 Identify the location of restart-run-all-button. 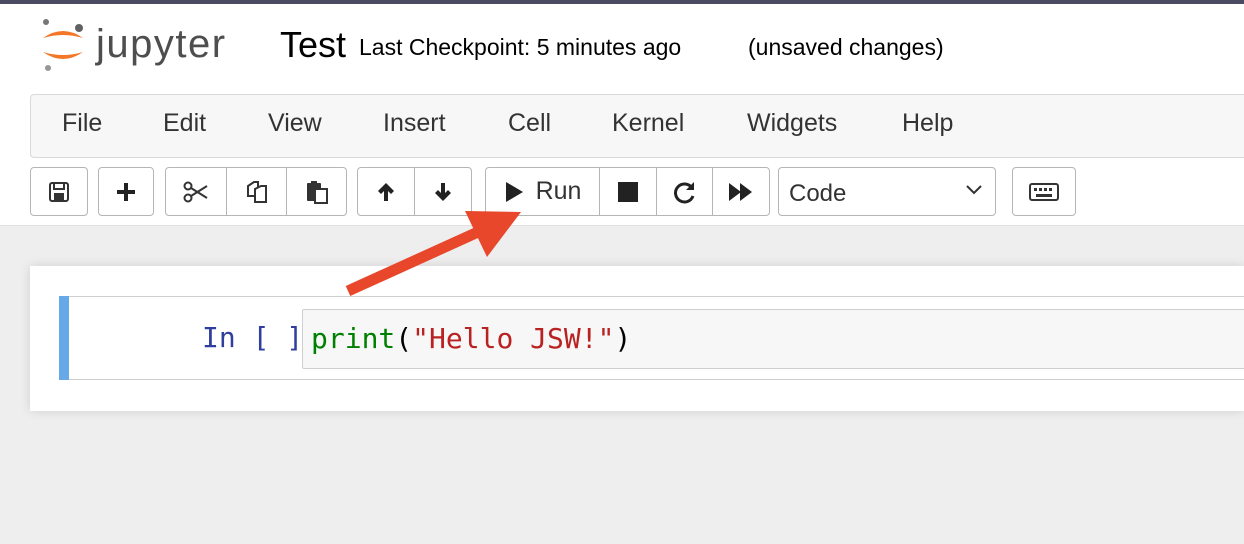
(741, 191).